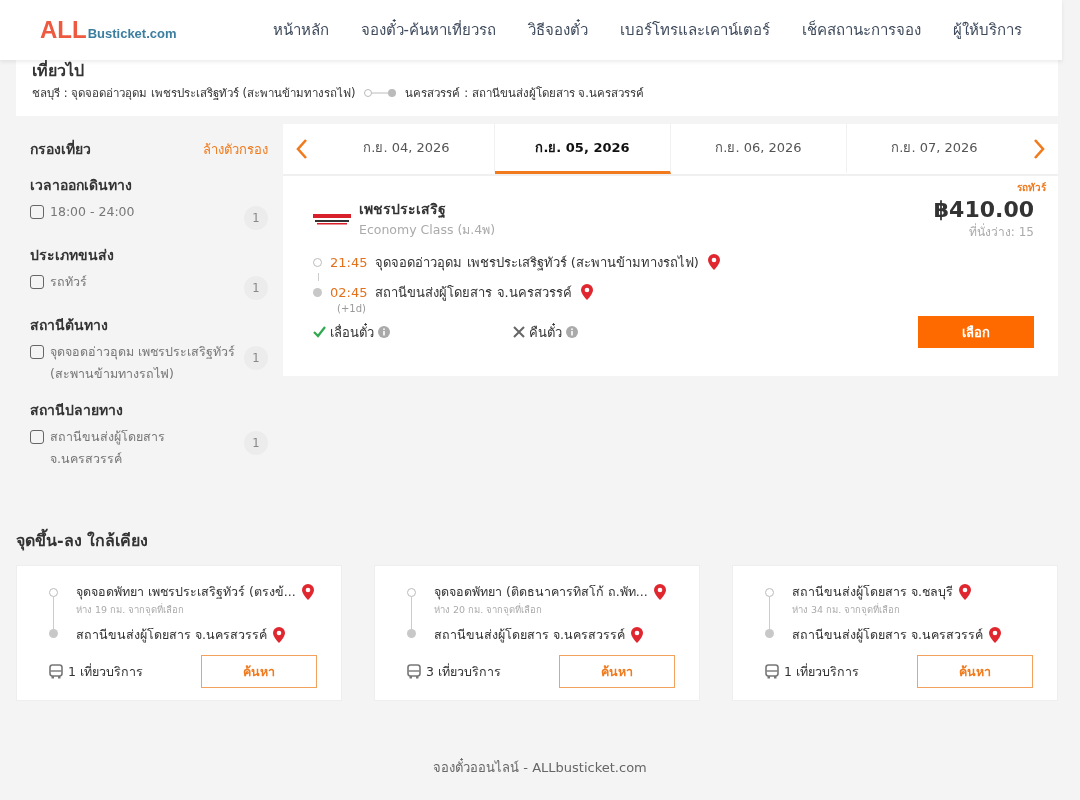  I want to click on price: ฿410.00, so click(983, 209).